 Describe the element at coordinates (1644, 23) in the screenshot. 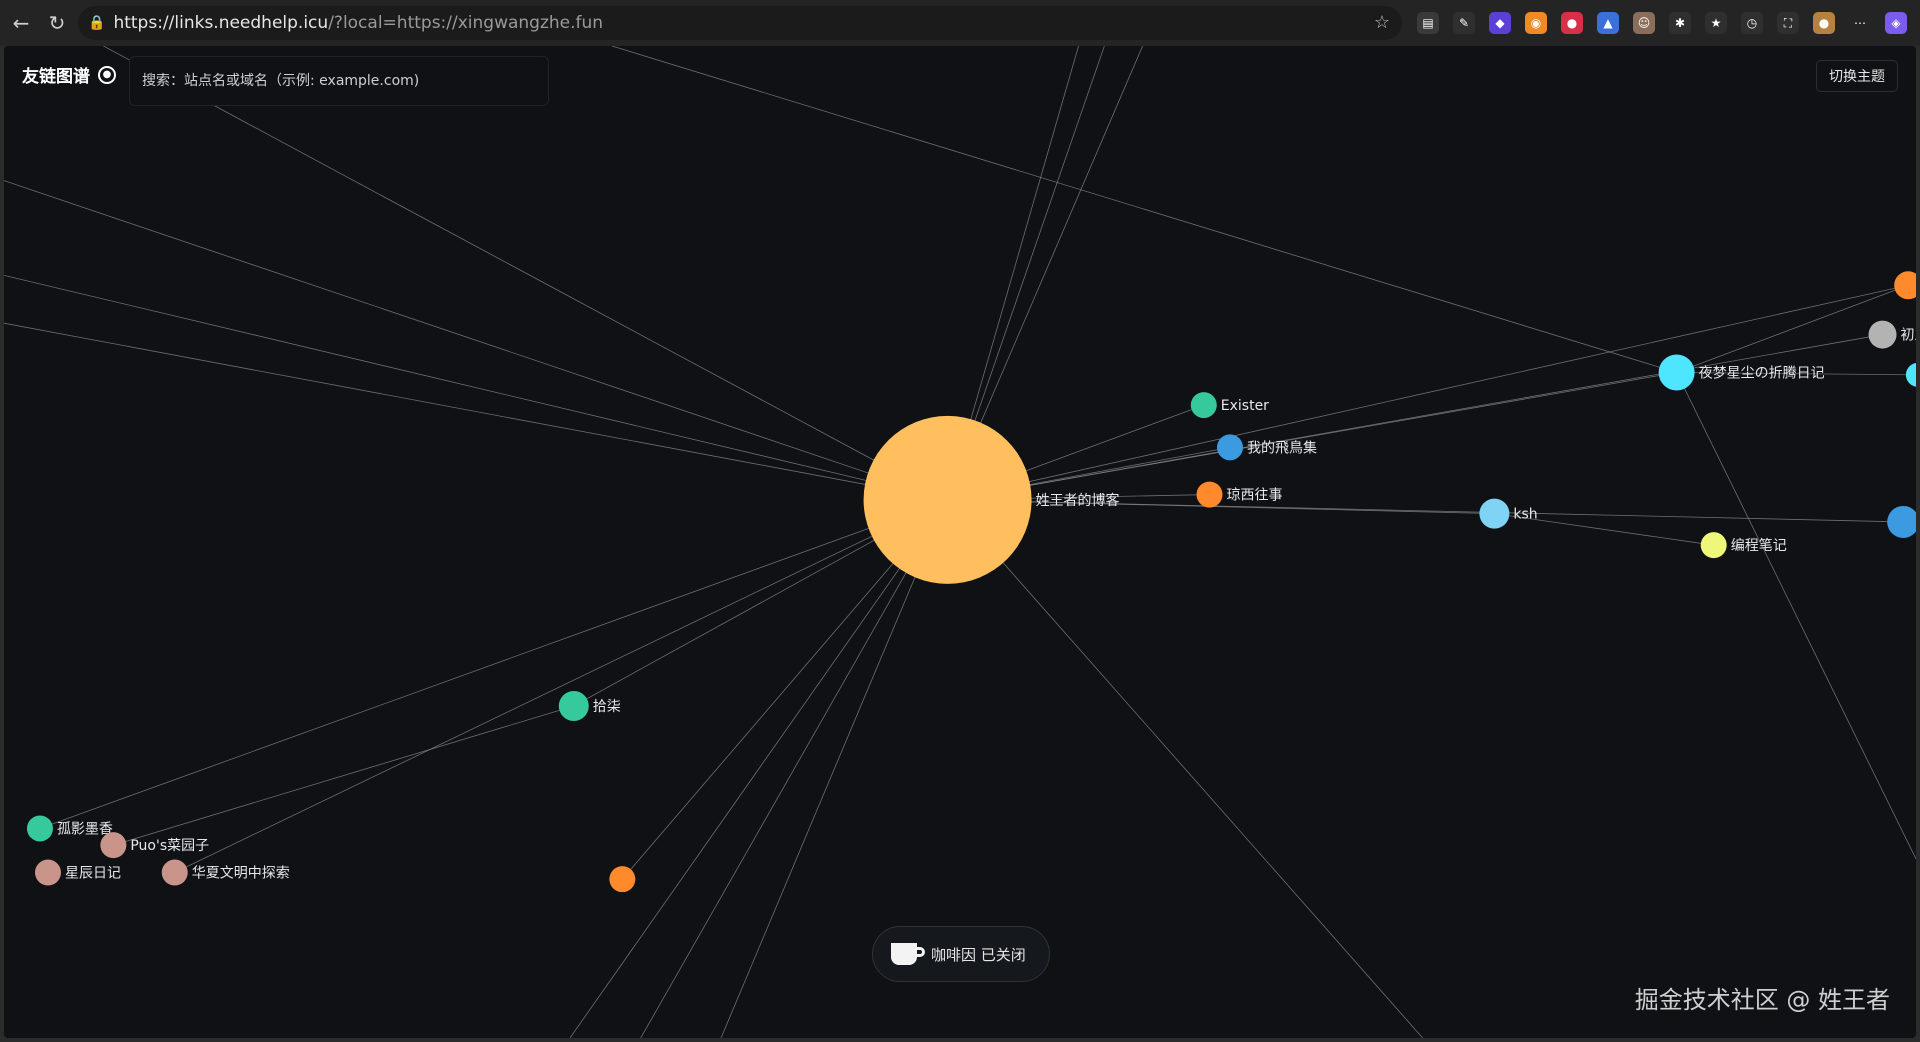

I see `ext-face-icon: ☺` at that location.